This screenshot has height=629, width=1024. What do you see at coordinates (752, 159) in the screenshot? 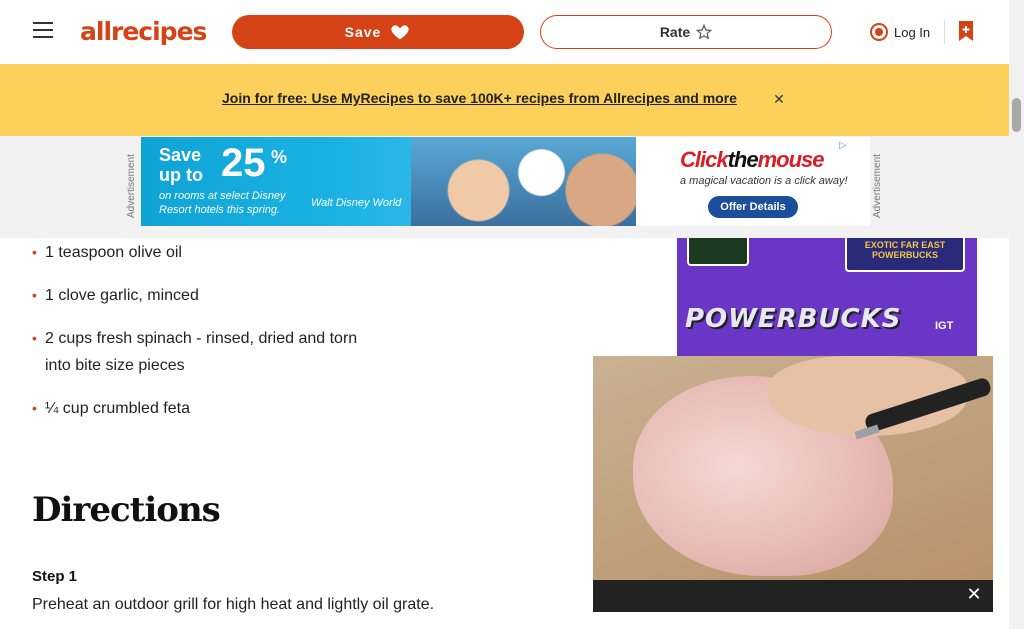
I see `ad-brand: Clickthemouse` at bounding box center [752, 159].